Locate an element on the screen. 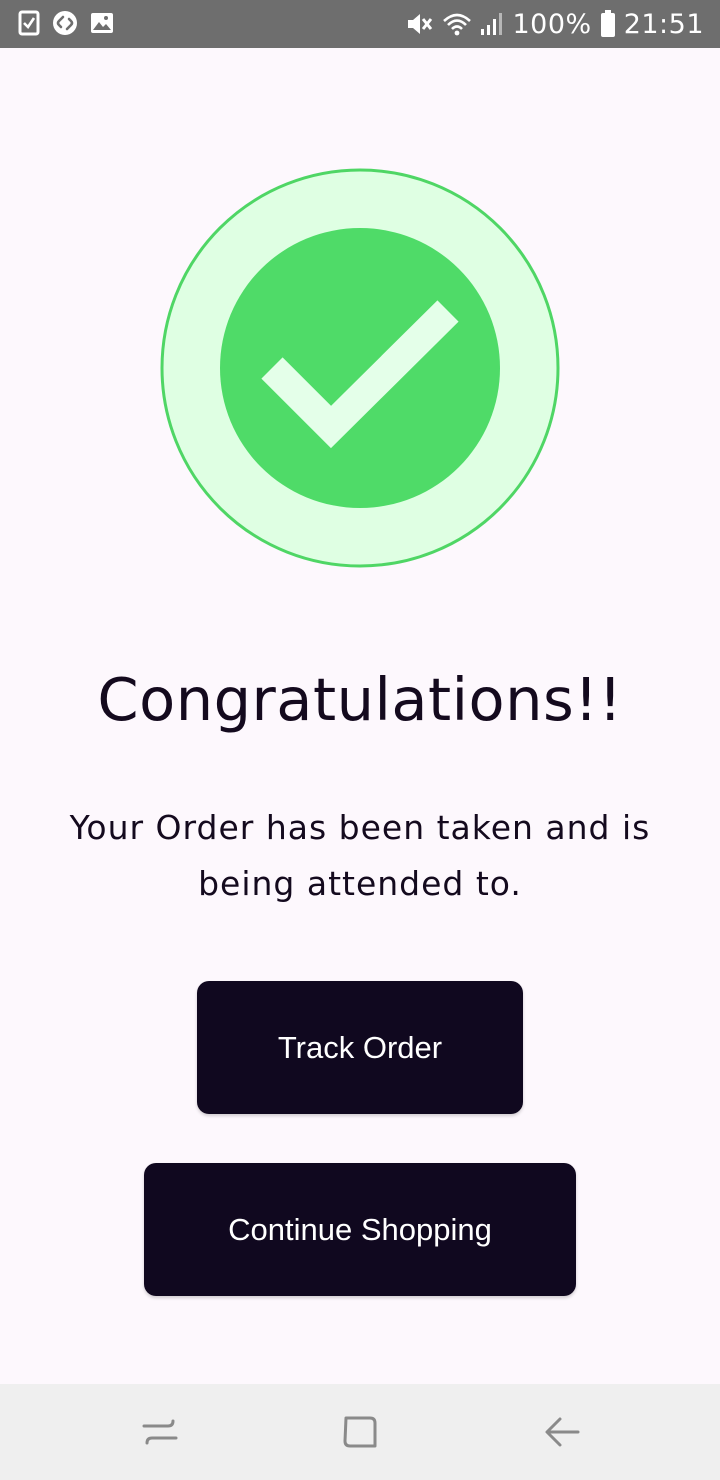 The width and height of the screenshot is (720, 1480). status-right-icons: 100% 21:51 is located at coordinates (555, 24).